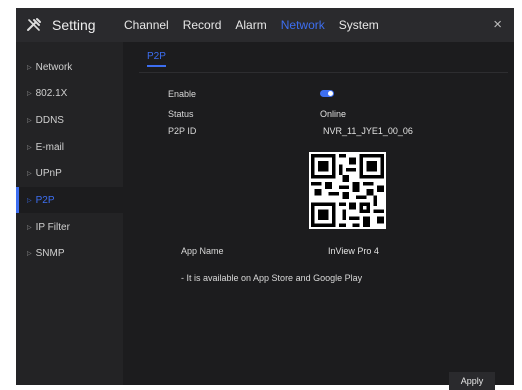 Image resolution: width=522 pixels, height=390 pixels. I want to click on sidebar-item-label: DDNS, so click(49, 120).